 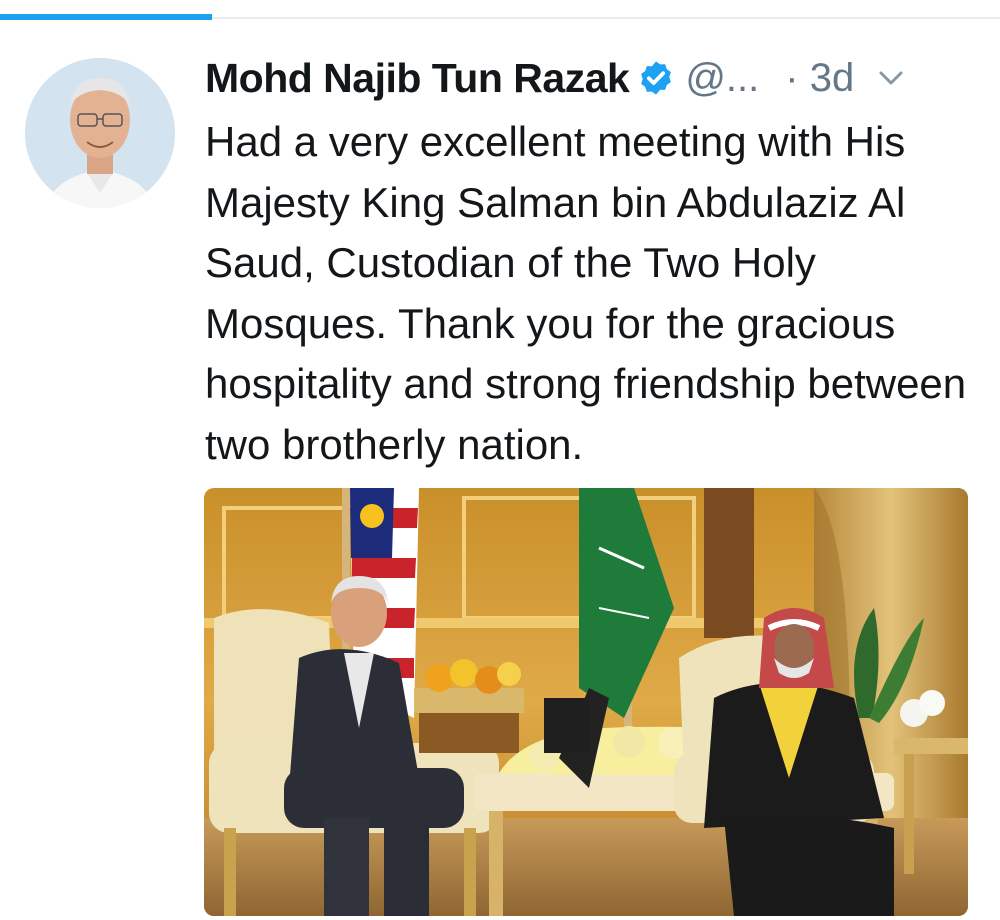 I want to click on avatar-photo, so click(x=100, y=133).